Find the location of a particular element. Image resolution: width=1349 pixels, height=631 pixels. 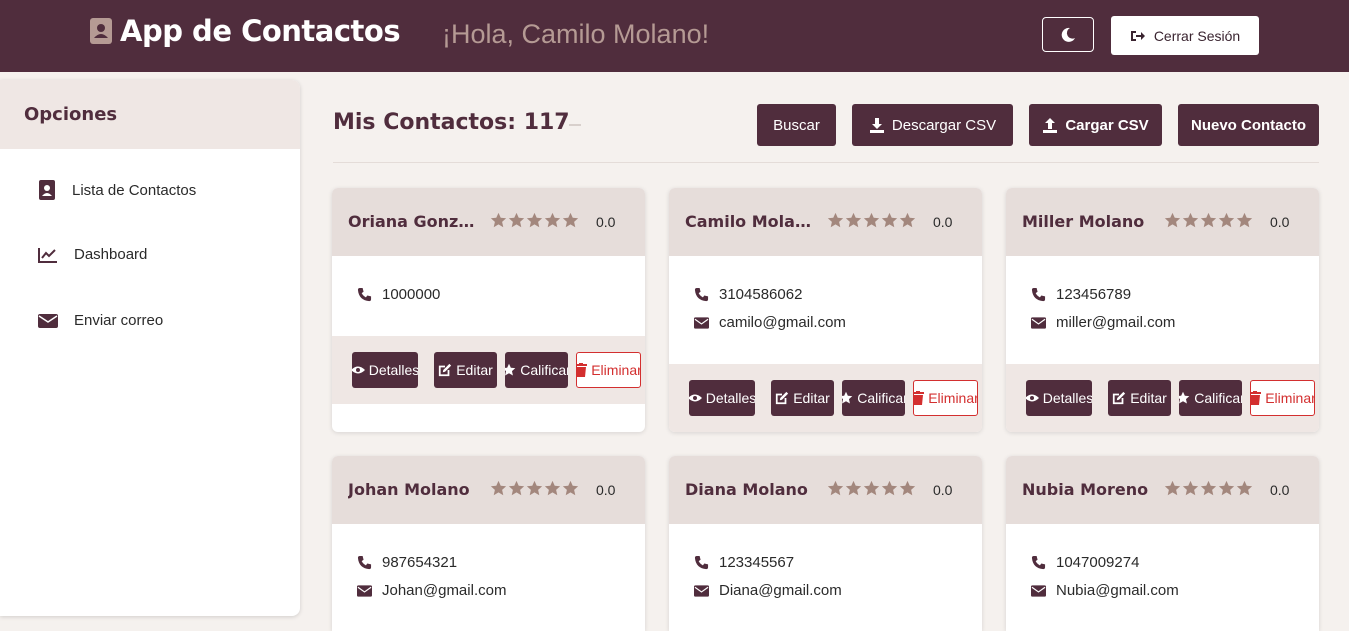

sidebar-item-send-email: Enviar correo is located at coordinates (100, 320).